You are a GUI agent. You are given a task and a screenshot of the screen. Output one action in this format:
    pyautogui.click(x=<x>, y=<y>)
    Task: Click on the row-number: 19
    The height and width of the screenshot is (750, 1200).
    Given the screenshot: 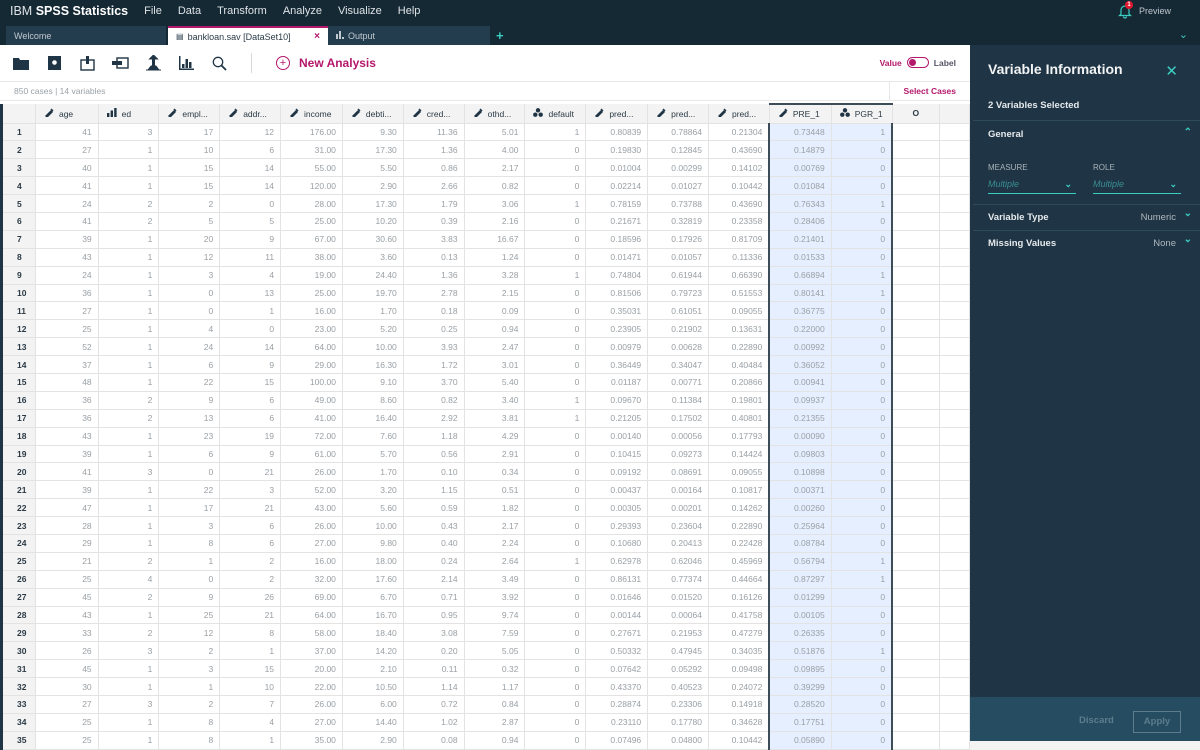 What is the action you would take?
    pyautogui.click(x=18, y=454)
    